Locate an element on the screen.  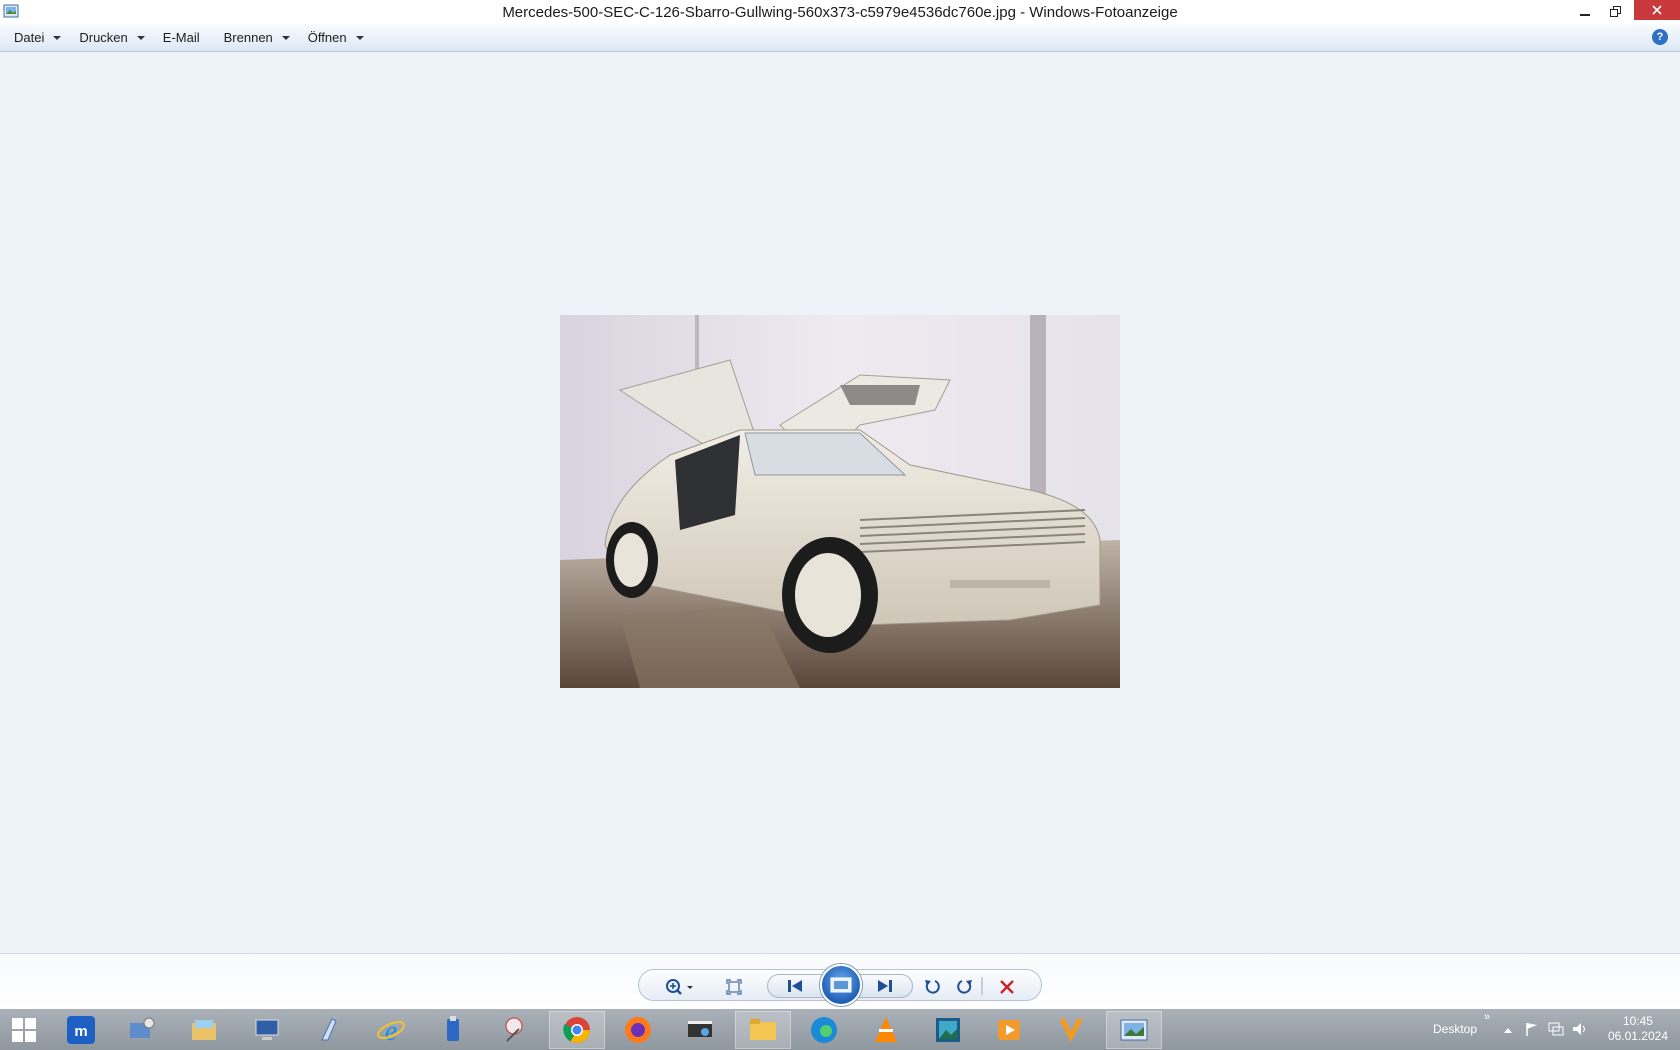
edge-icon is located at coordinates (824, 1030).